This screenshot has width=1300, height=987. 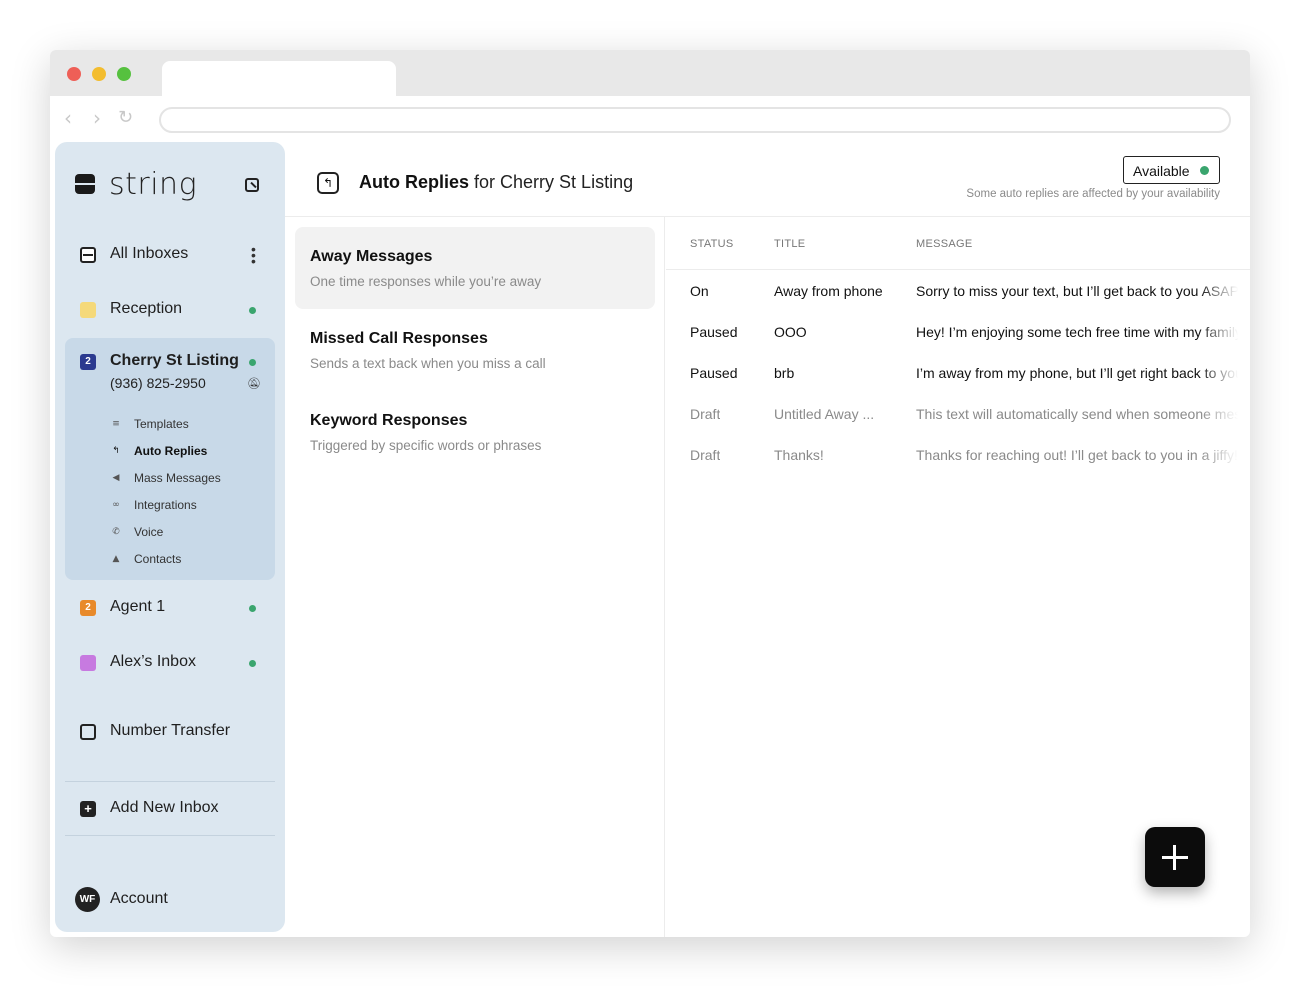 I want to click on row-status: On, so click(x=699, y=291).